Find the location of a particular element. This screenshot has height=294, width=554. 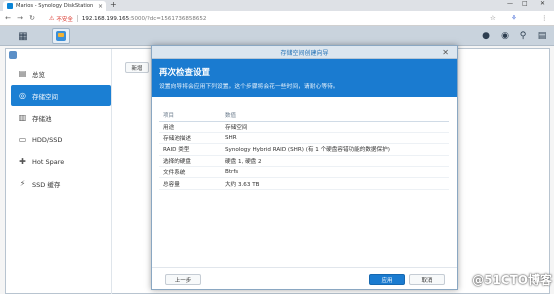

row-value: 大约 3.63 TB is located at coordinates (335, 183).